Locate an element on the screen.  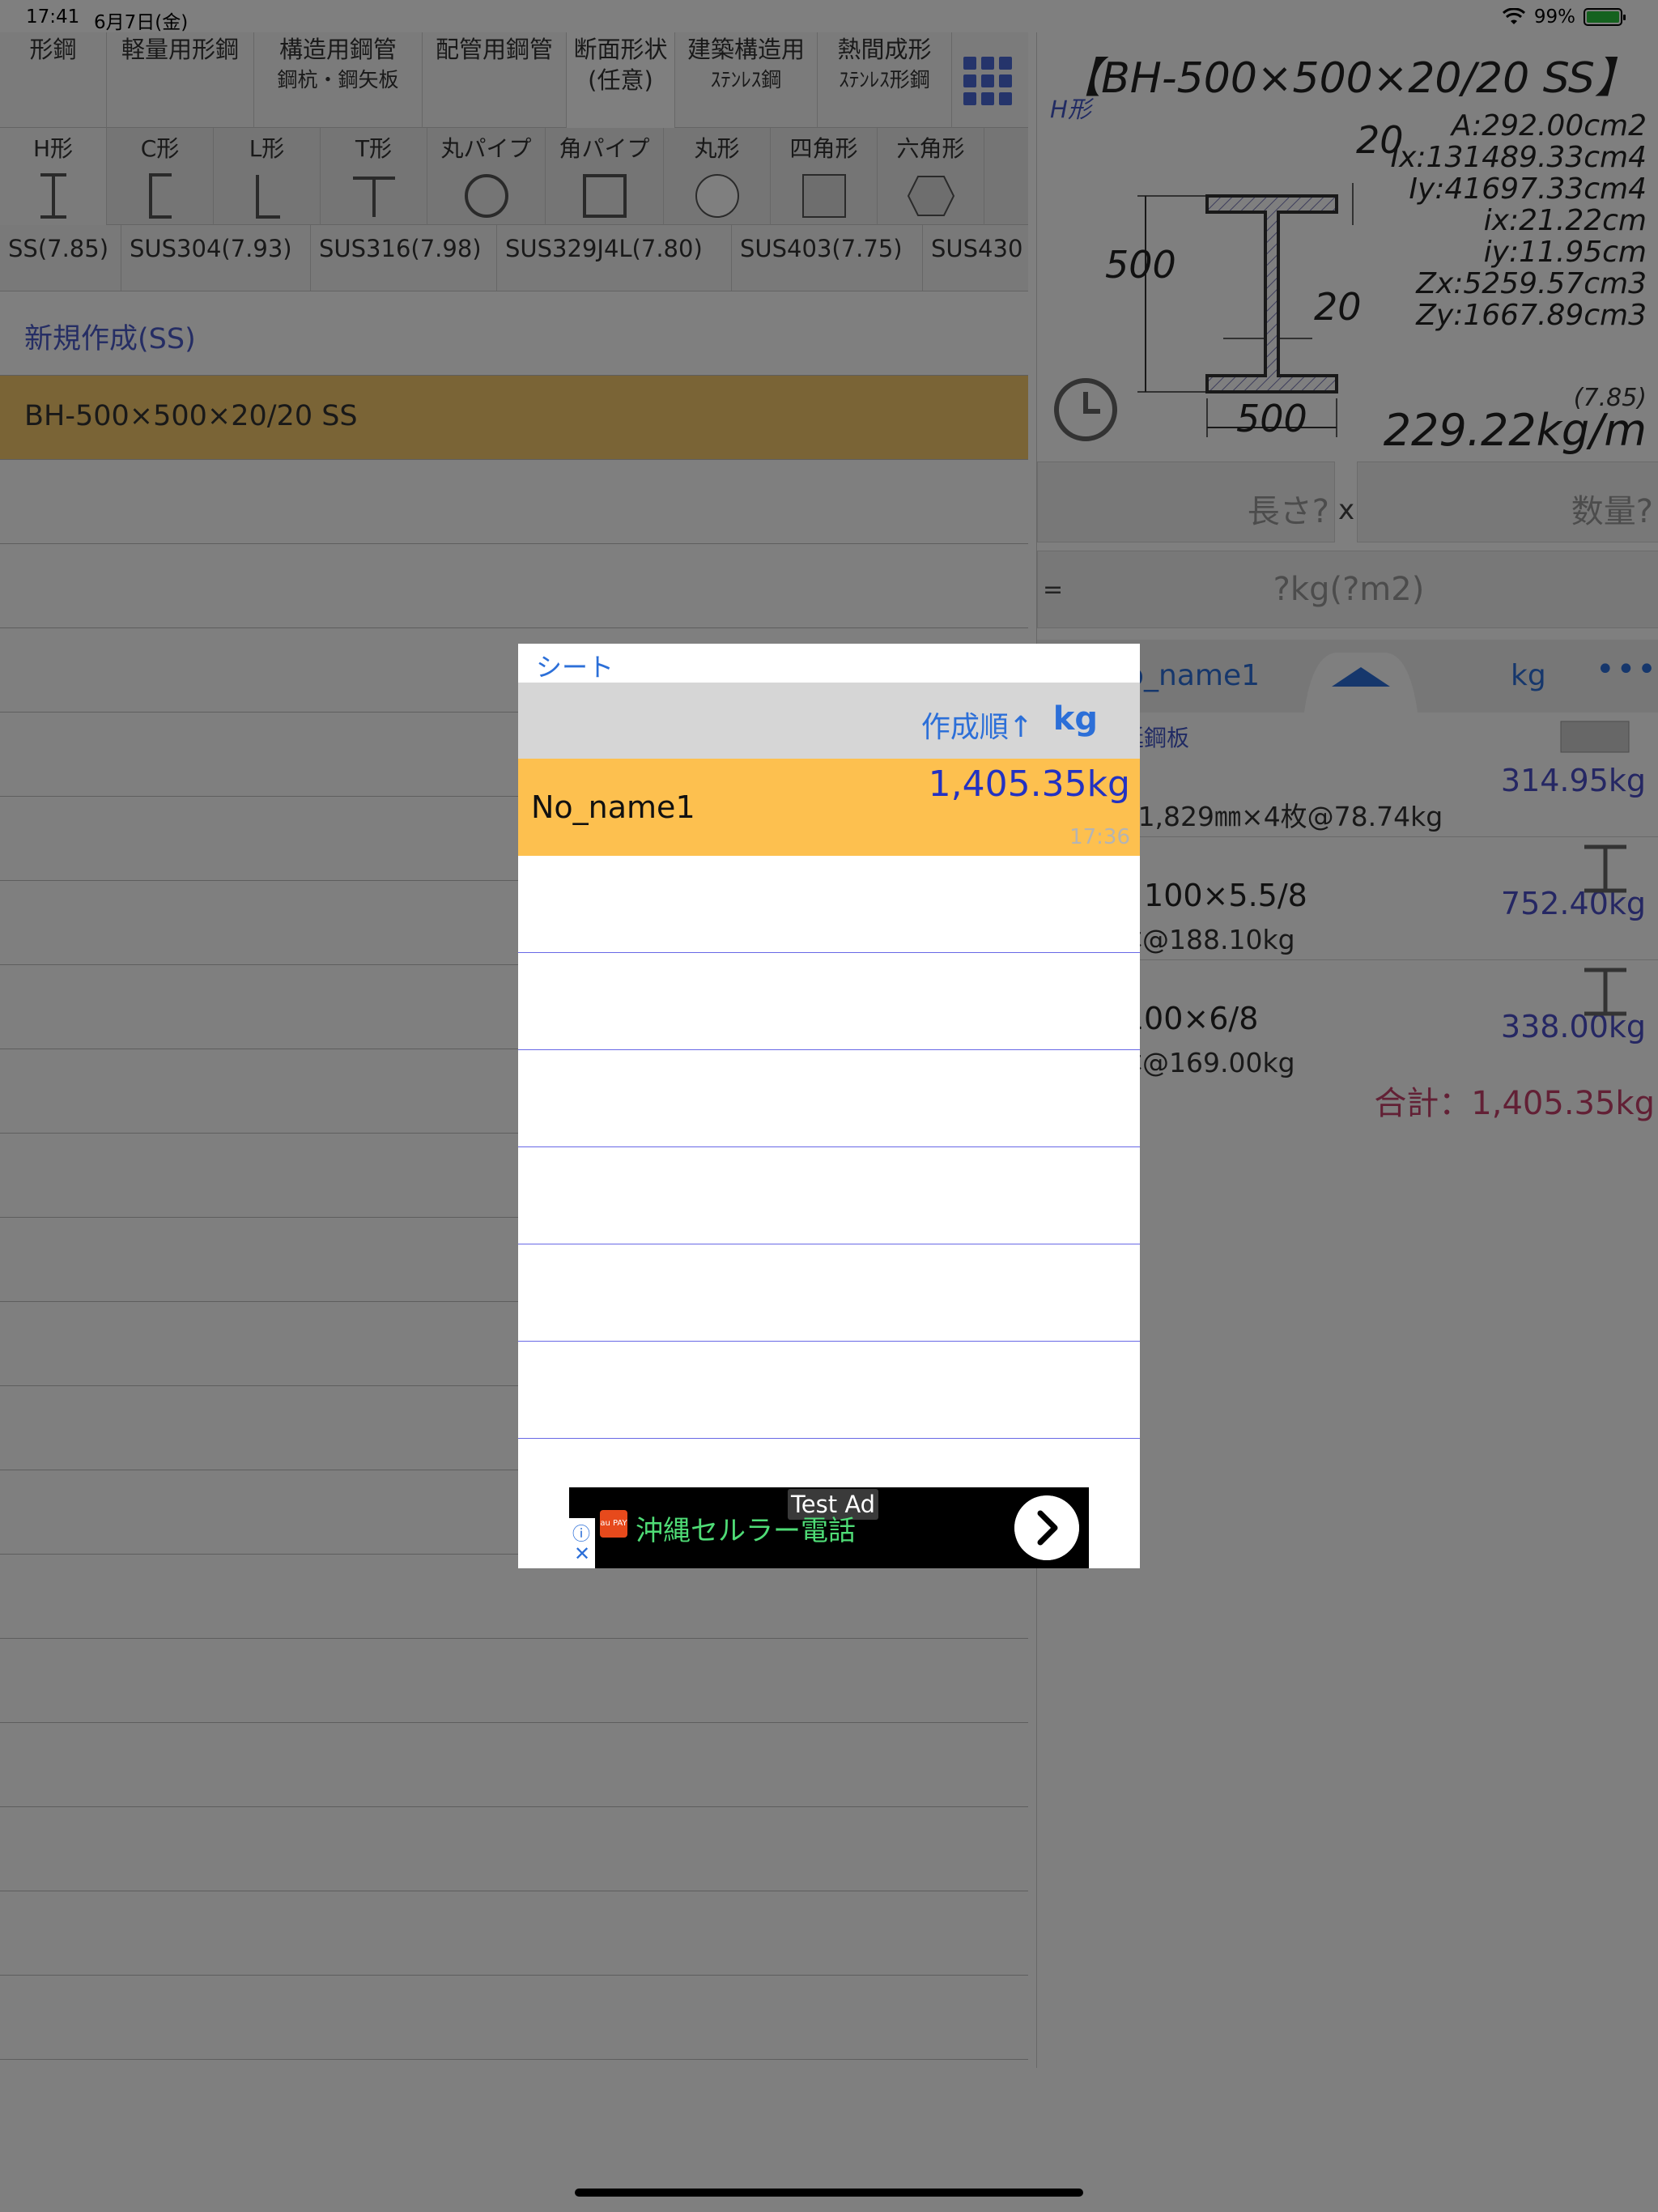
ad-info-panel: ⓘ ✕ is located at coordinates (582, 1543).